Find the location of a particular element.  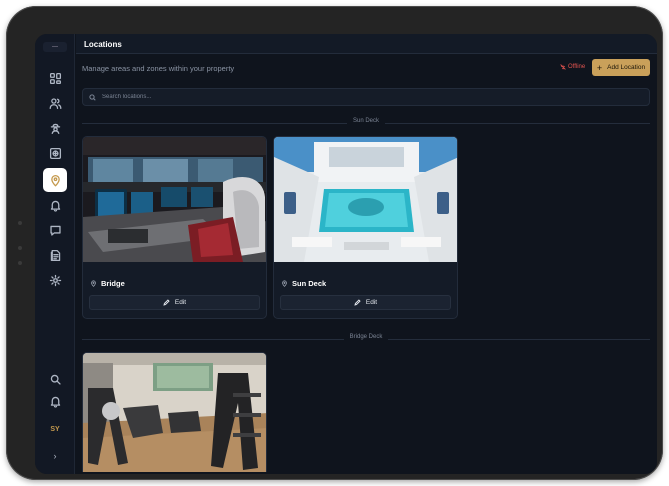

search-input is located at coordinates (362, 97).